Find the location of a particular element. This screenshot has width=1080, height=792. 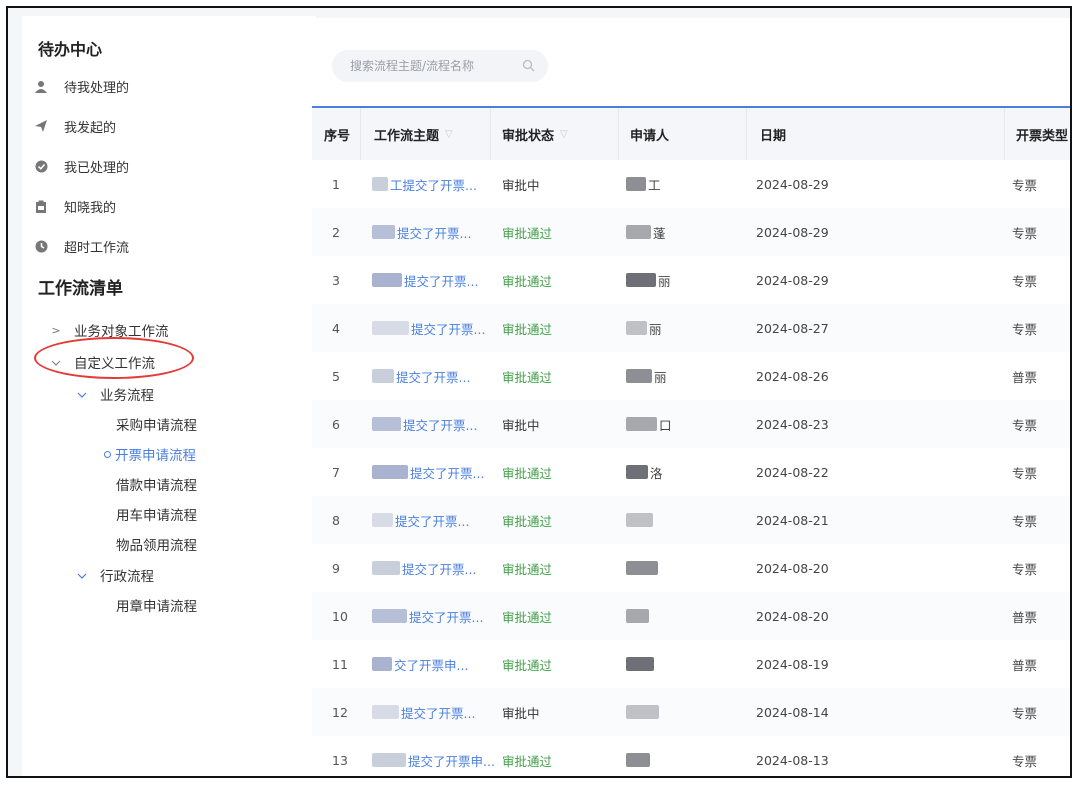

table-row: 6 提交了开票... 审批中 口 2024-08-23 专票 is located at coordinates (691, 424).